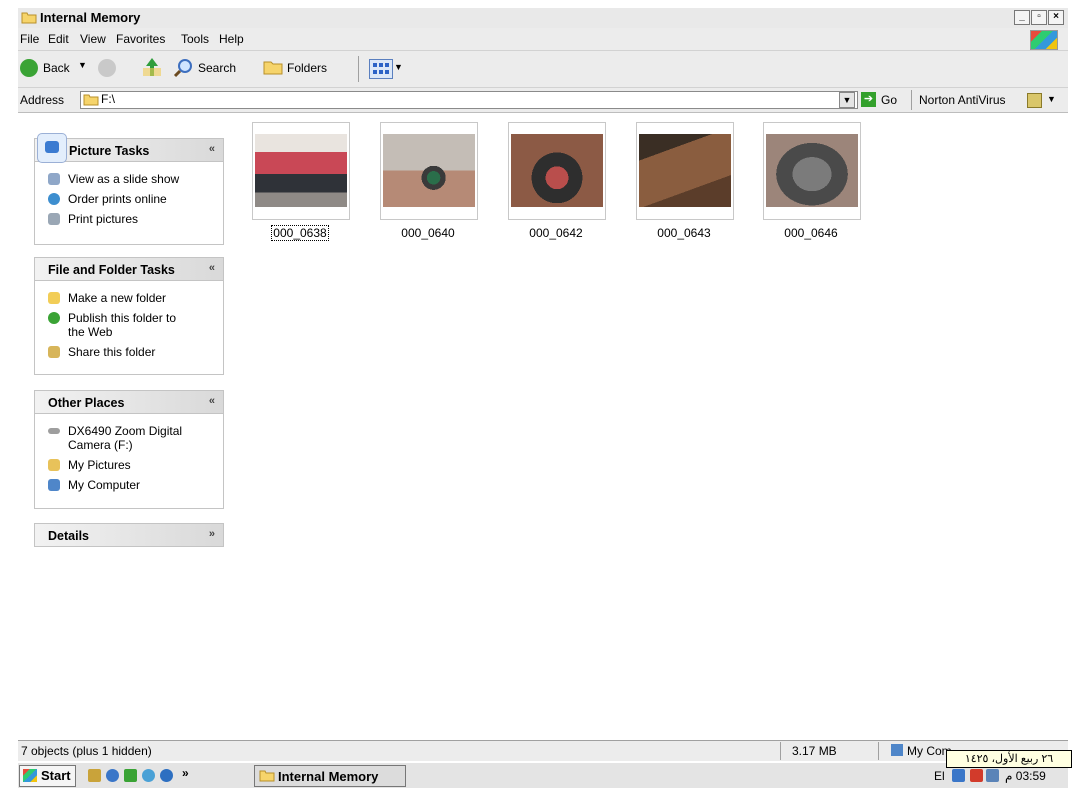 Image resolution: width=1074 pixels, height=788 pixels. I want to click on folders-label: Folders, so click(307, 68).